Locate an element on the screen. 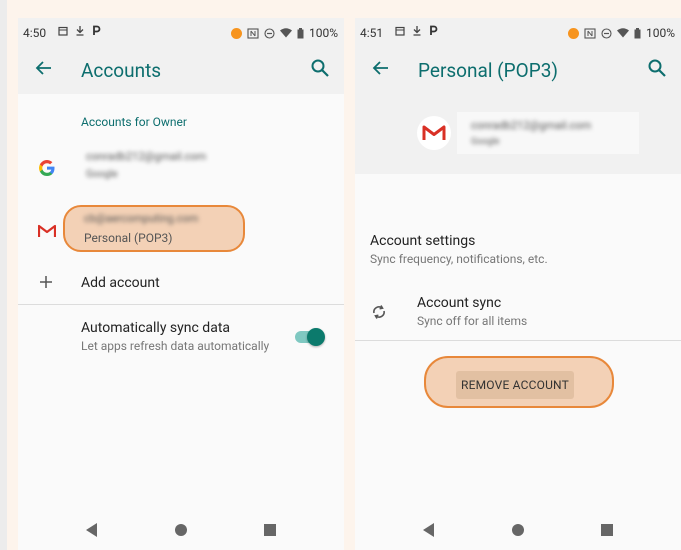 This screenshot has height=550, width=681. header-provider: Google is located at coordinates (485, 142).